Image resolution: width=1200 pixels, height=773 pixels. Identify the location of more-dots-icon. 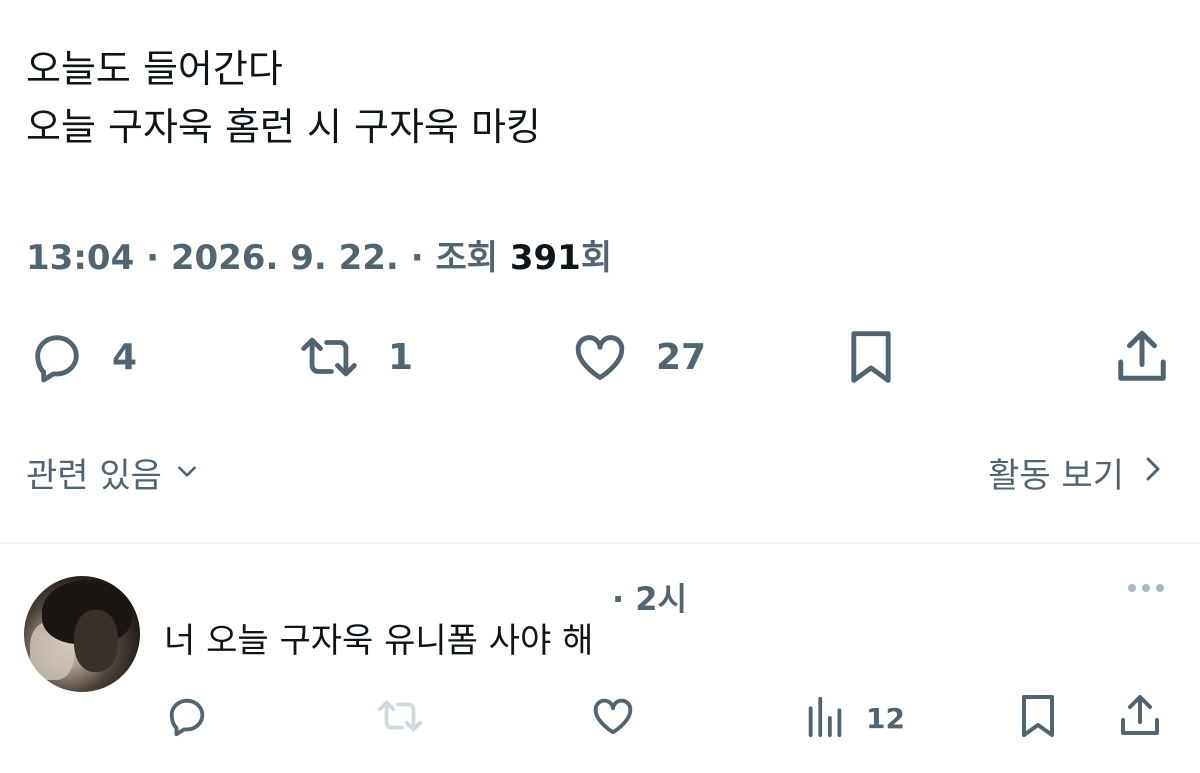
(1146, 590).